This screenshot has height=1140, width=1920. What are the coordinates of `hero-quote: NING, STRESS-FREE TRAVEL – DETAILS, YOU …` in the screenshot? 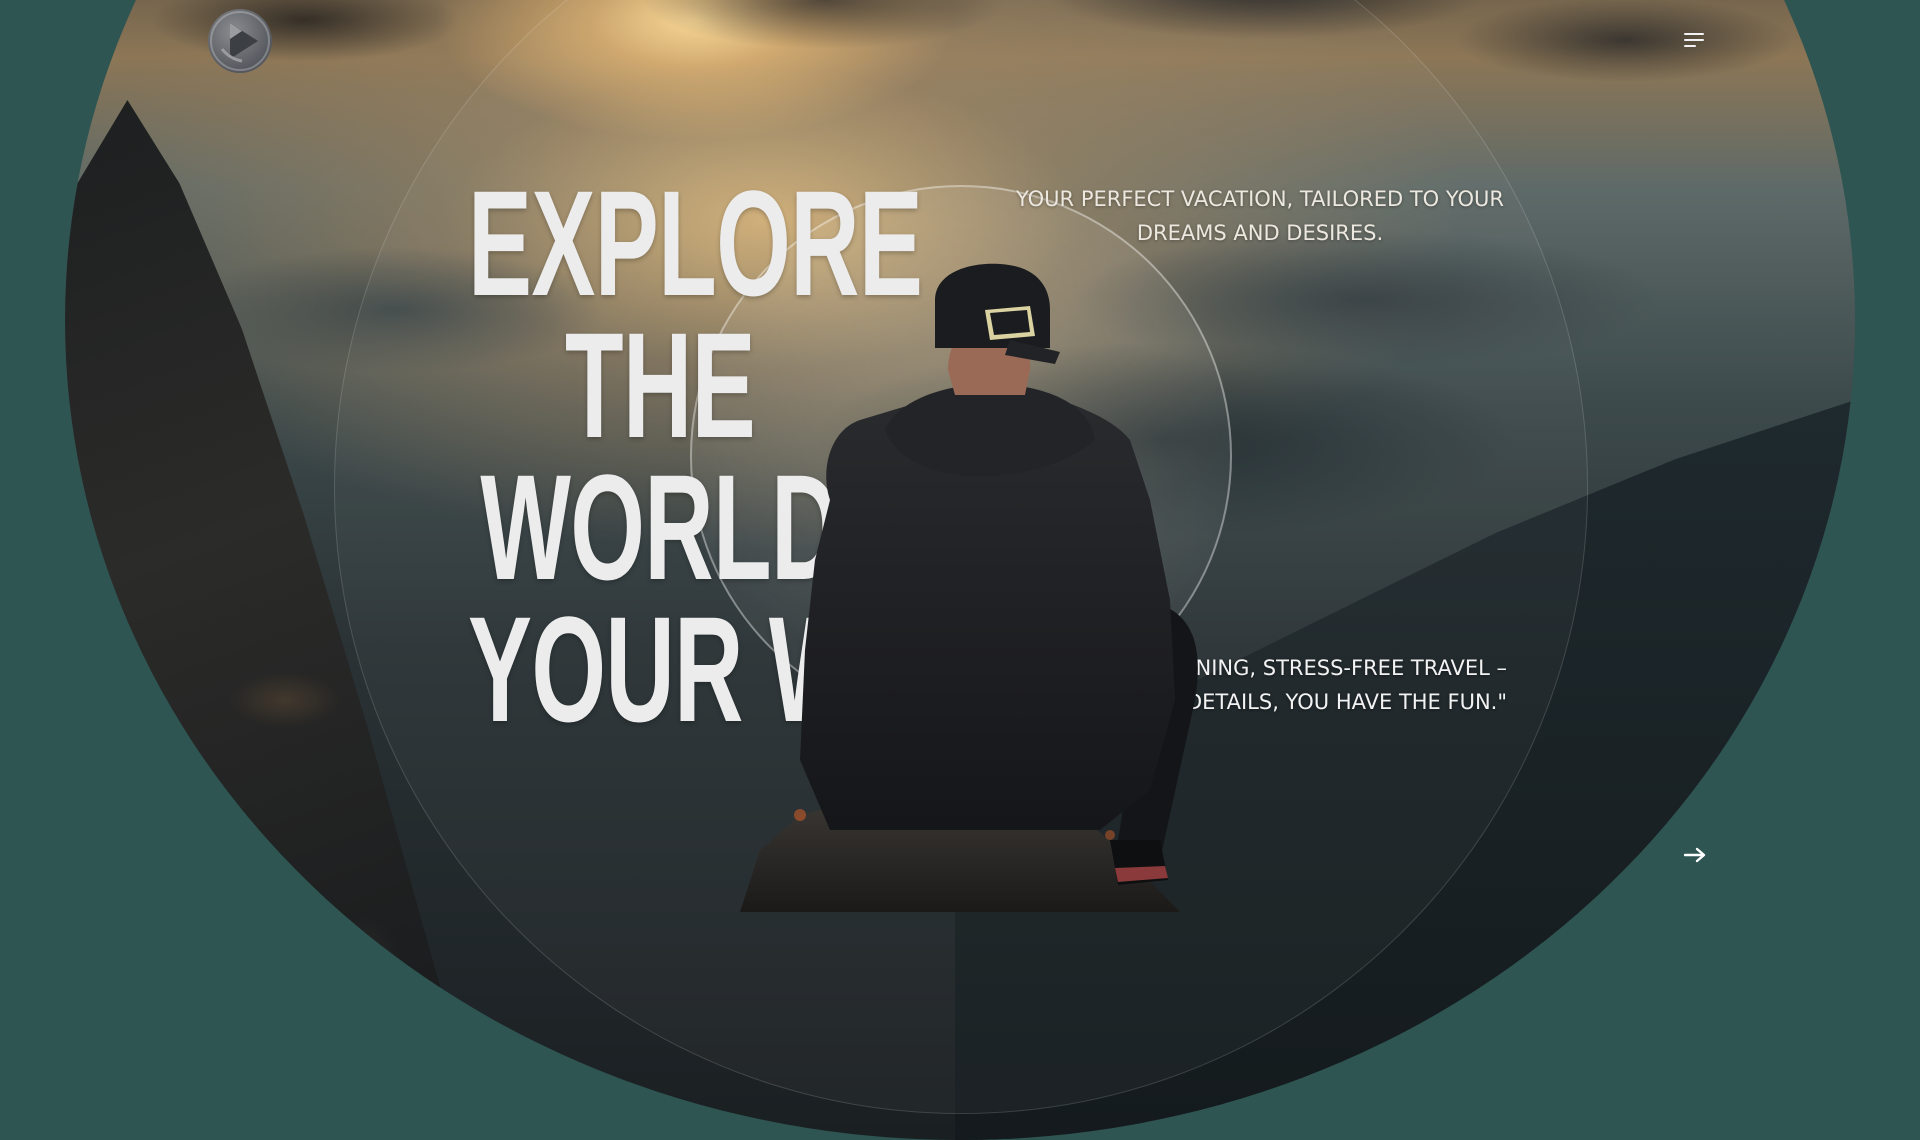 It's located at (1264, 685).